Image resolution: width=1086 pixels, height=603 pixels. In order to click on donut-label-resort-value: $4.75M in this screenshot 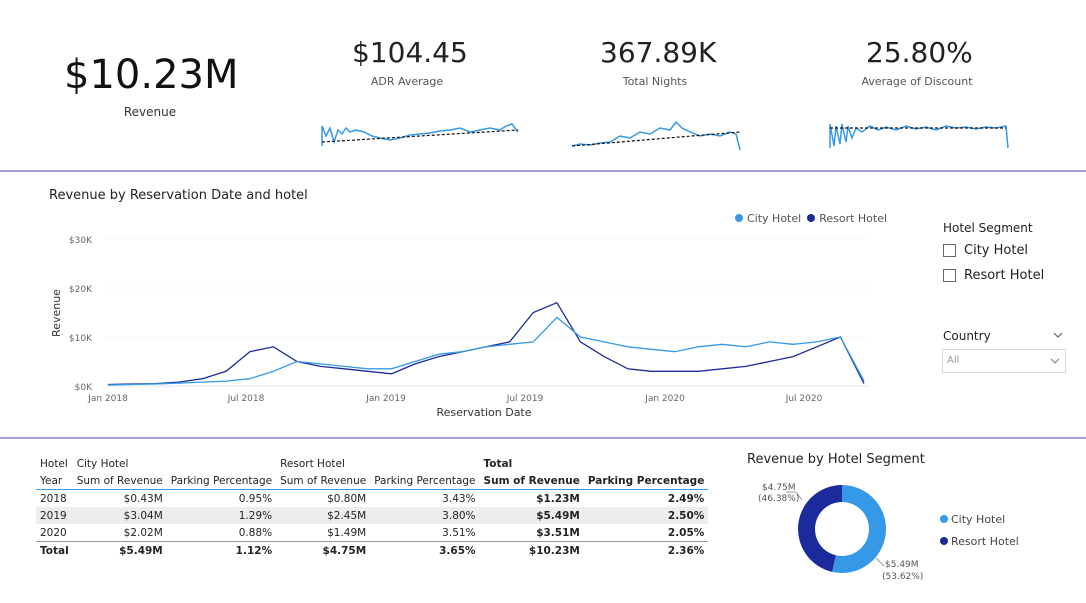, I will do `click(779, 488)`.